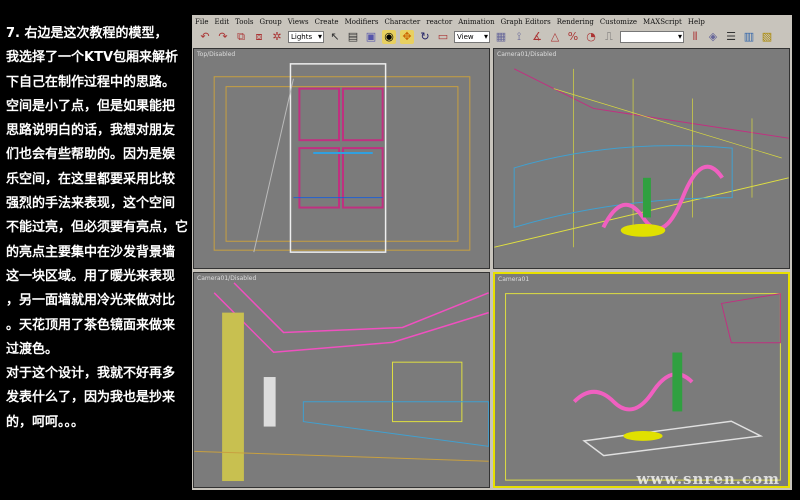 This screenshot has height=500, width=800. I want to click on curve-editor-icon: ▥, so click(749, 37).